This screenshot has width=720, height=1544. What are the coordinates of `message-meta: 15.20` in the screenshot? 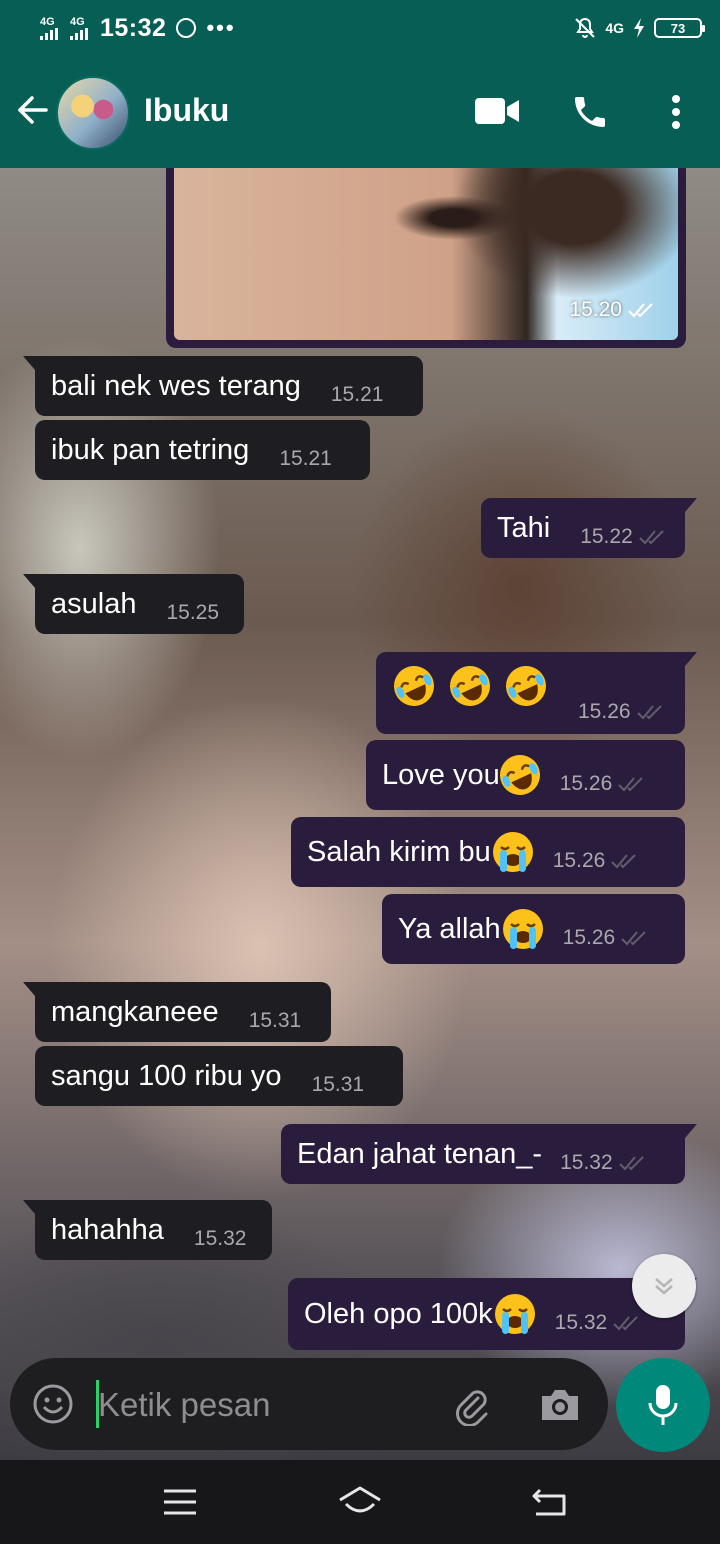 It's located at (613, 310).